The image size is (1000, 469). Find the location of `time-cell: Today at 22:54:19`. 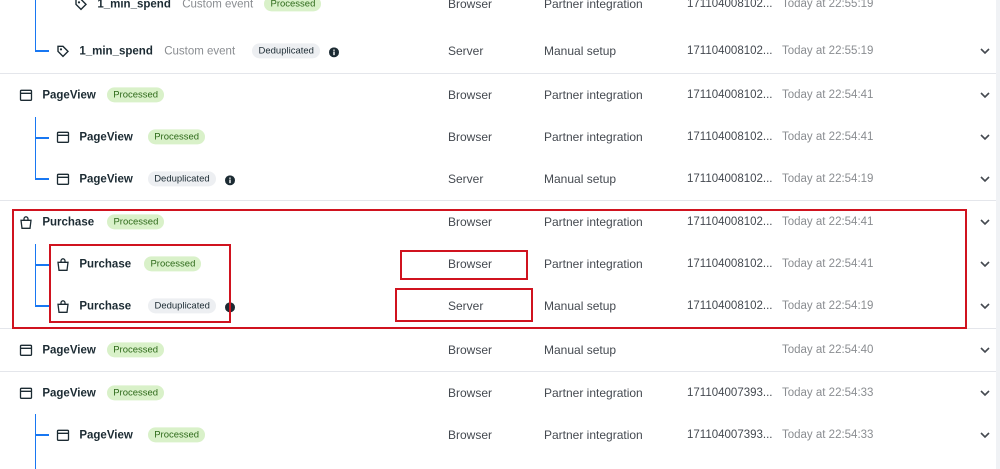

time-cell: Today at 22:54:19 is located at coordinates (828, 179).